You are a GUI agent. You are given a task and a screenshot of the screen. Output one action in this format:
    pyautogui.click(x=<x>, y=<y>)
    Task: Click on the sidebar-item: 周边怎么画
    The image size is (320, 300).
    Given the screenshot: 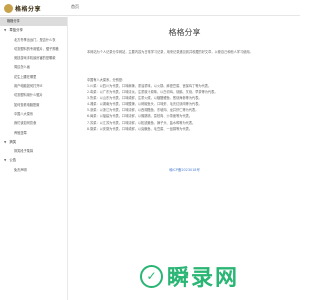 What is the action you would take?
    pyautogui.click(x=33, y=67)
    